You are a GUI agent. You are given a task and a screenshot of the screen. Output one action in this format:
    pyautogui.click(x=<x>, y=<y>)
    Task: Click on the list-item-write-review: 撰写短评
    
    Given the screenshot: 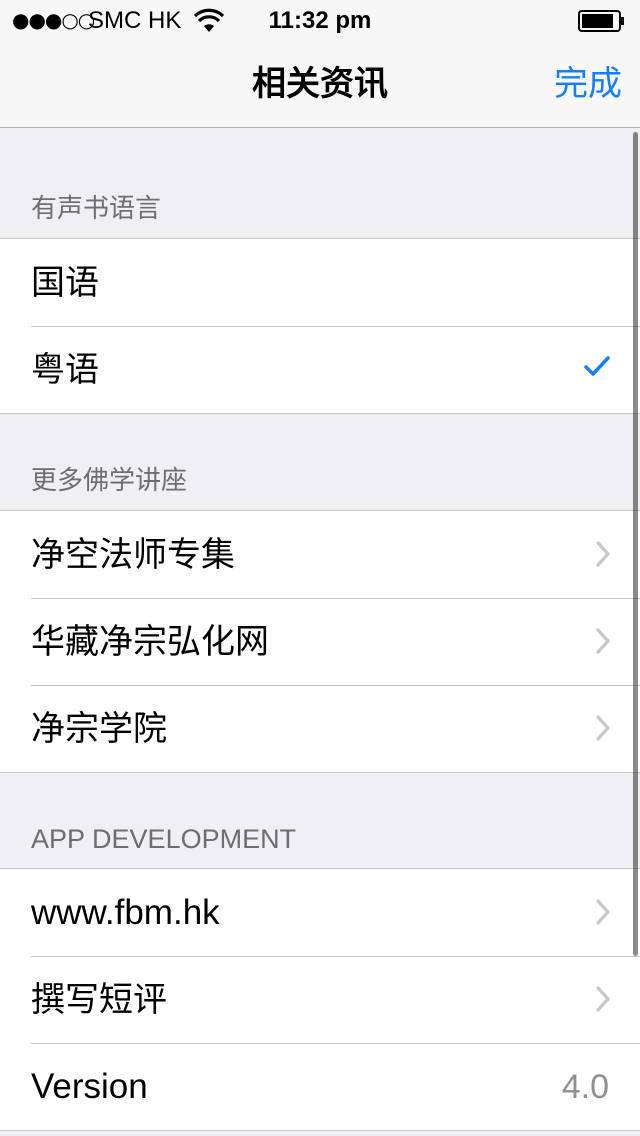 What is the action you would take?
    pyautogui.click(x=320, y=999)
    